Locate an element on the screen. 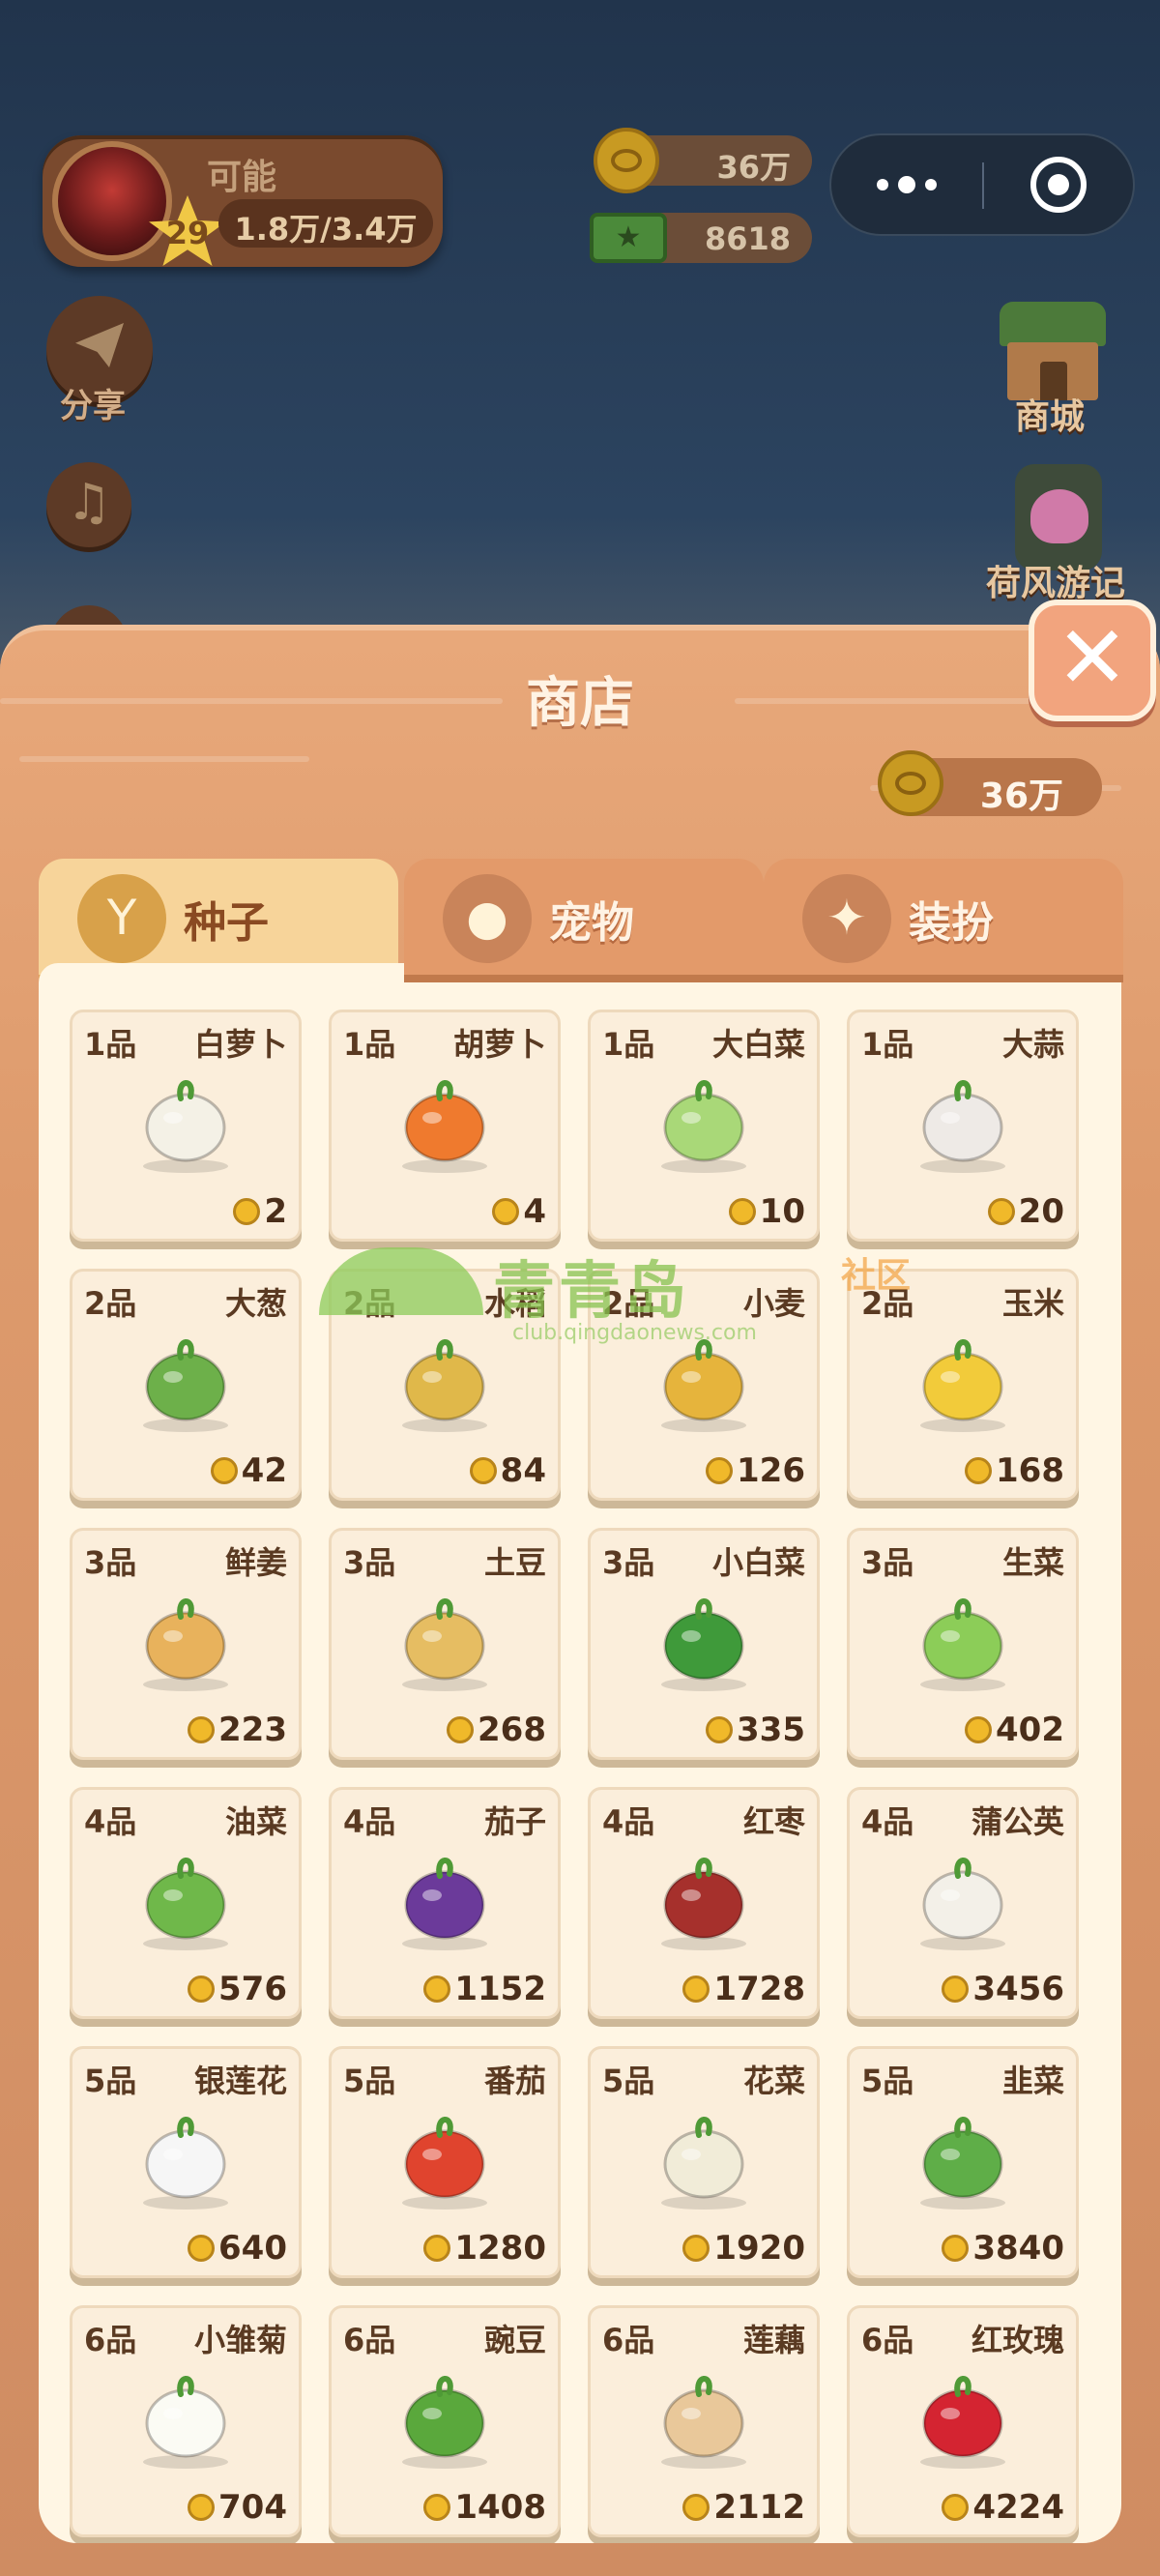 This screenshot has width=1160, height=2576. item-price: 3456 is located at coordinates (1003, 1989).